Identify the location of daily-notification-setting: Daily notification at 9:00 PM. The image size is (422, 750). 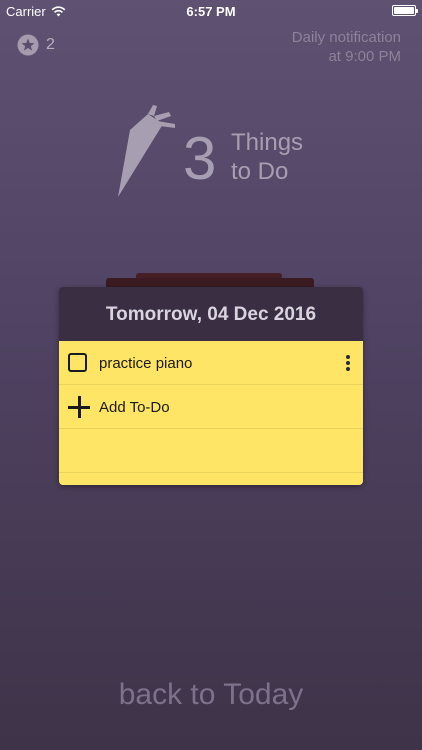
(346, 47).